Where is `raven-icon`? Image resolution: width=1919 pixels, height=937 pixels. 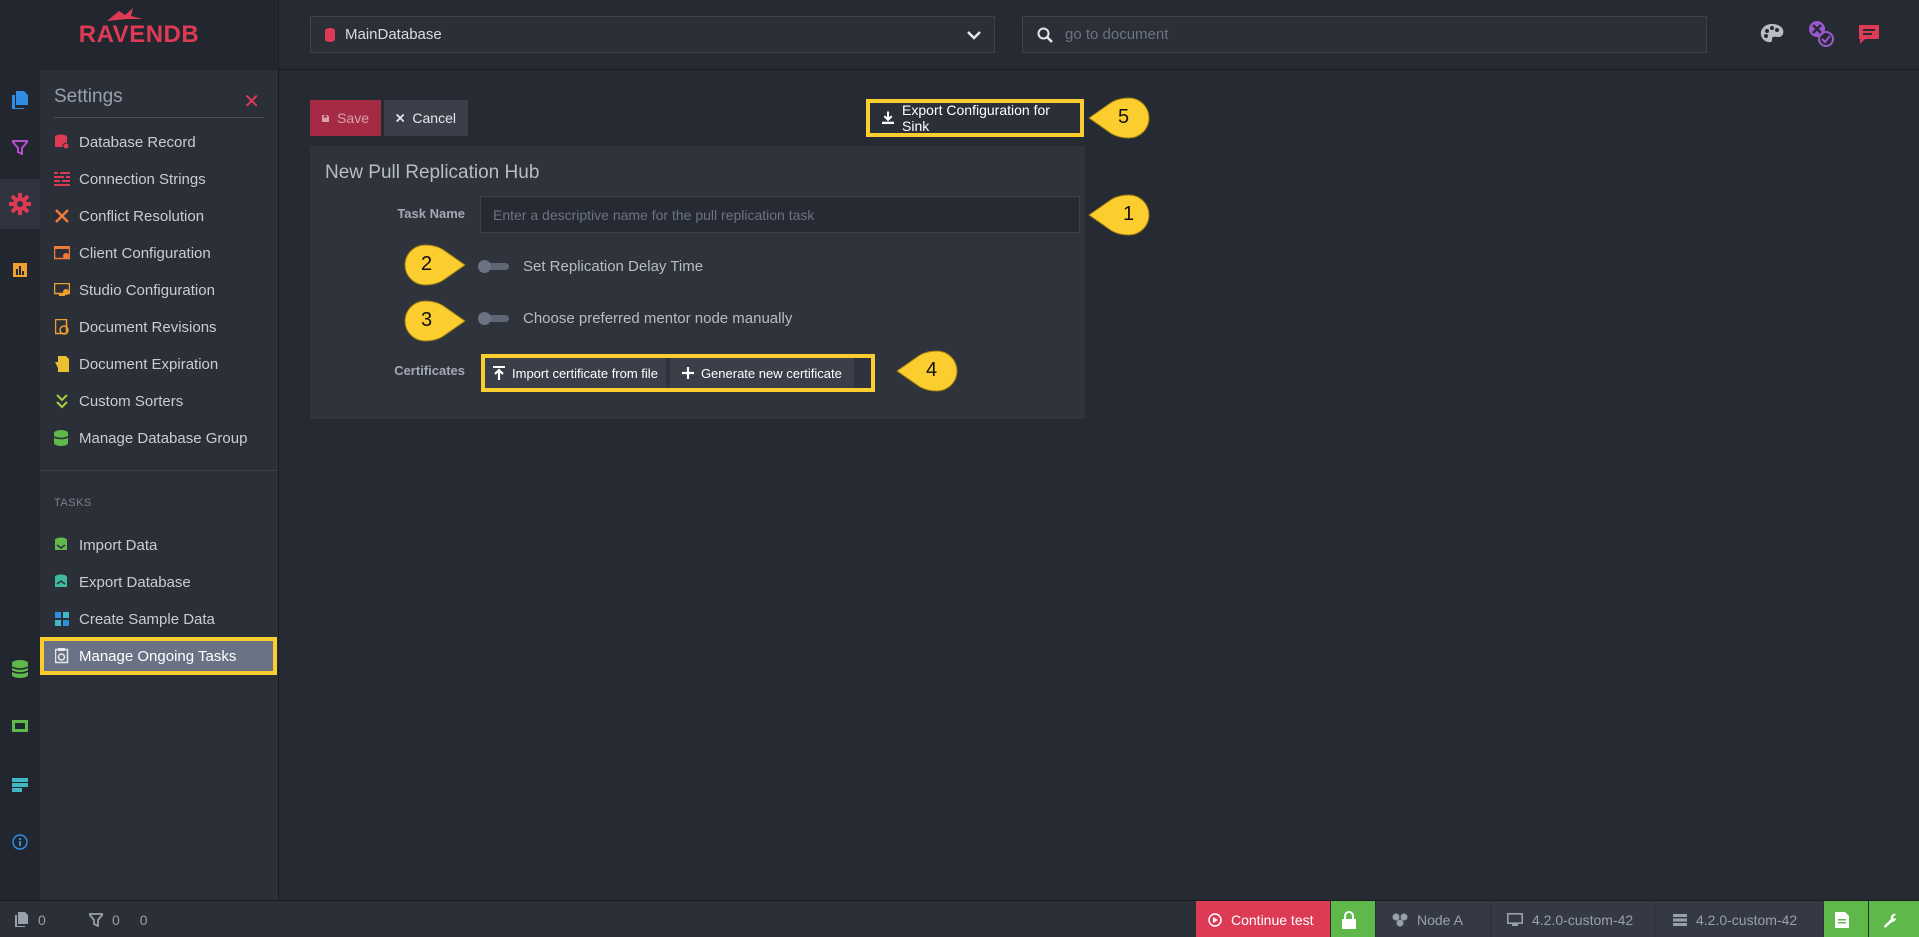 raven-icon is located at coordinates (124, 14).